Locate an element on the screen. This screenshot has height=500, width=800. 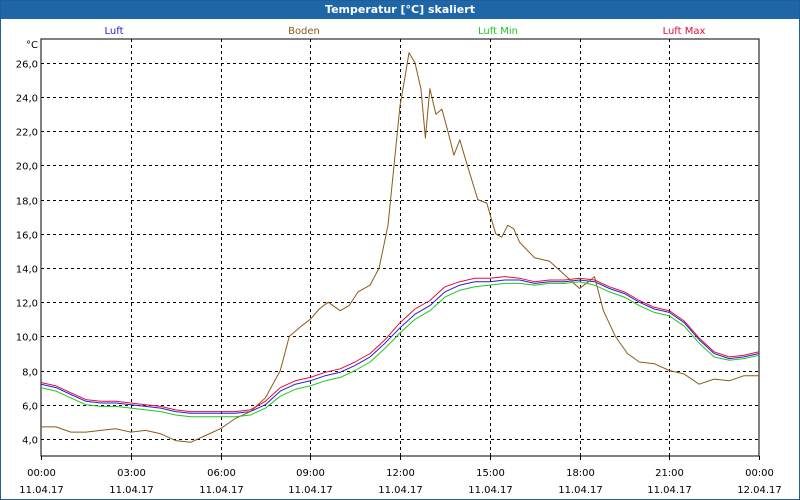
y-tick-label: 4,0 is located at coordinates (30, 441).